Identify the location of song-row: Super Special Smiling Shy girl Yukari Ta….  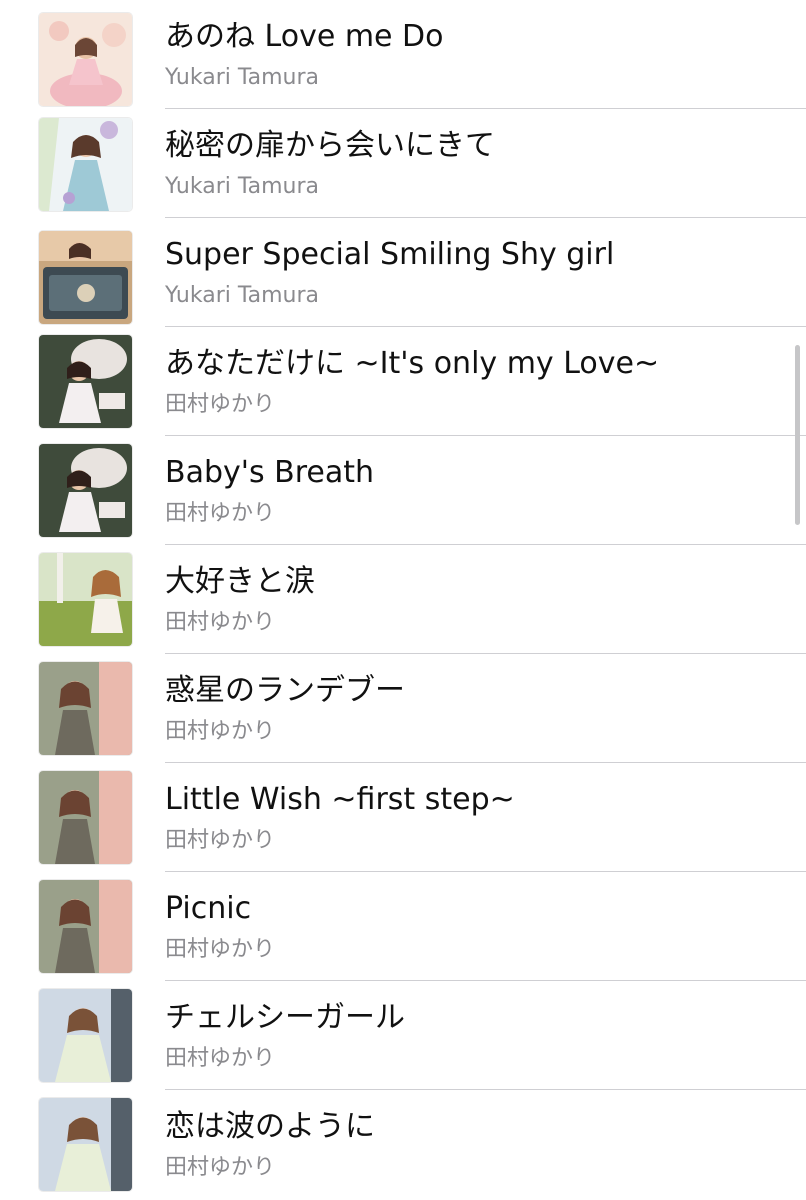
(403, 272).